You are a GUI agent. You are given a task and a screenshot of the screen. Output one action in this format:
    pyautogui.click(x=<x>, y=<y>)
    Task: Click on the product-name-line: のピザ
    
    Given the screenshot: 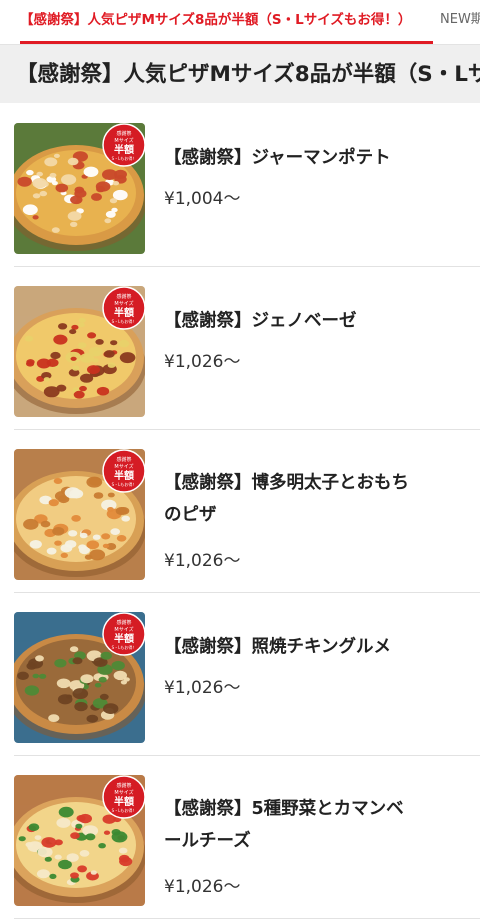 What is the action you would take?
    pyautogui.click(x=190, y=515)
    